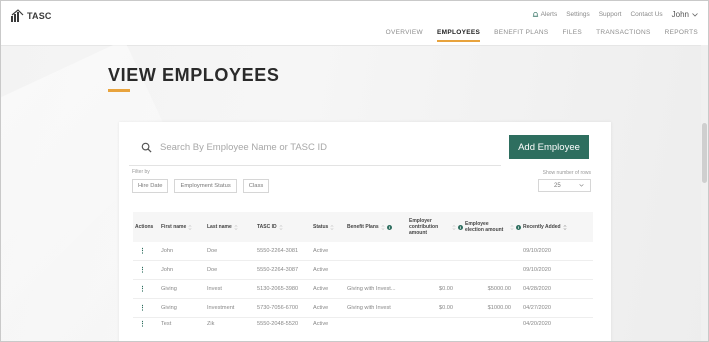  What do you see at coordinates (542, 226) in the screenshot?
I see `header-recently-added-label: Recently Added` at bounding box center [542, 226].